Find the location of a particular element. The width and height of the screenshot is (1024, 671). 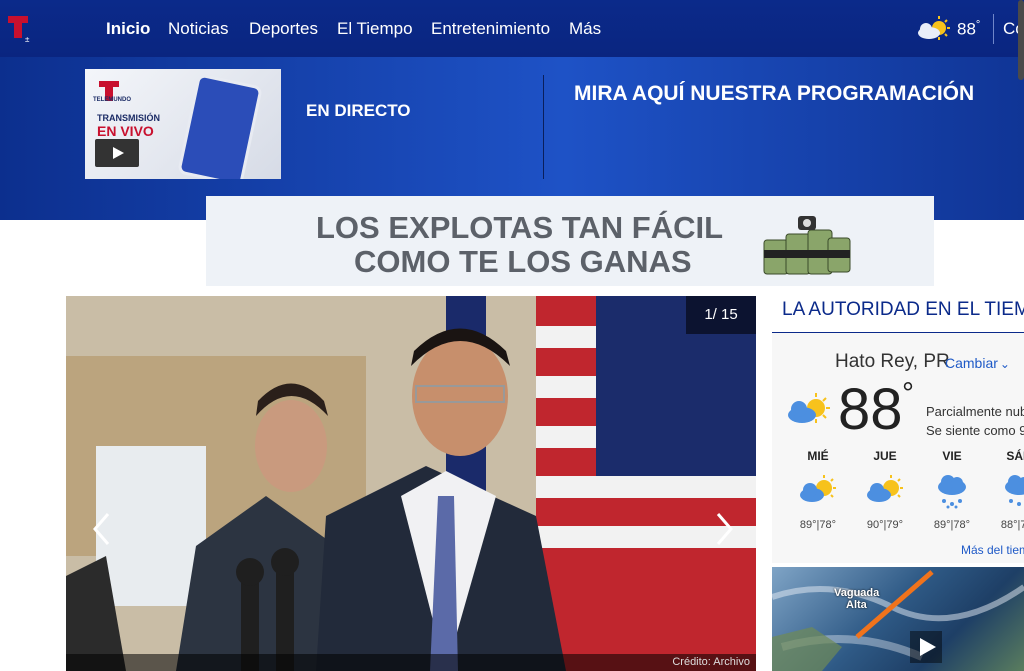

ad-headline-2: COMO TE LOS GANAS is located at coordinates (523, 261).